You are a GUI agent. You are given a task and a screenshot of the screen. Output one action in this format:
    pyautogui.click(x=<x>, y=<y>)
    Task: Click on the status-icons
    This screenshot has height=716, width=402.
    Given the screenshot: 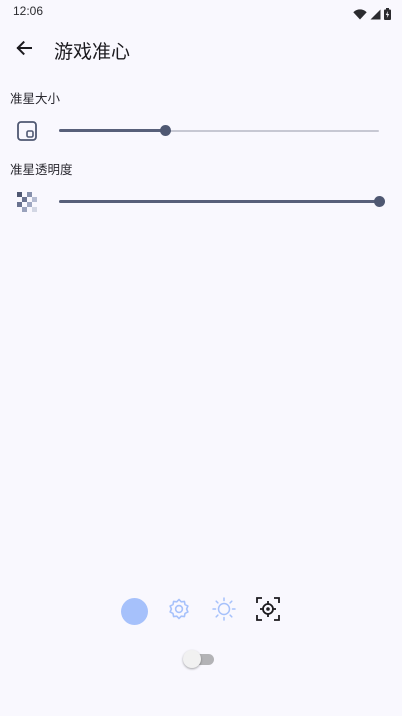 What is the action you would take?
    pyautogui.click(x=372, y=14)
    